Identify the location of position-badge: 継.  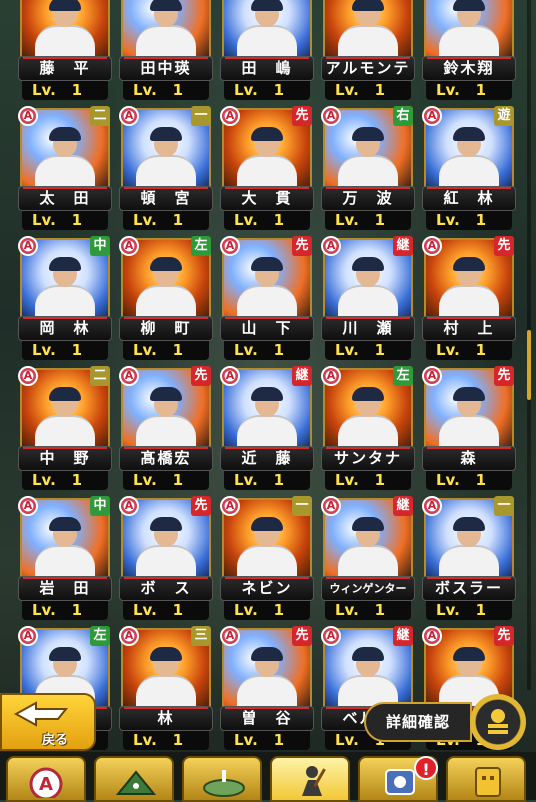
(403, 506).